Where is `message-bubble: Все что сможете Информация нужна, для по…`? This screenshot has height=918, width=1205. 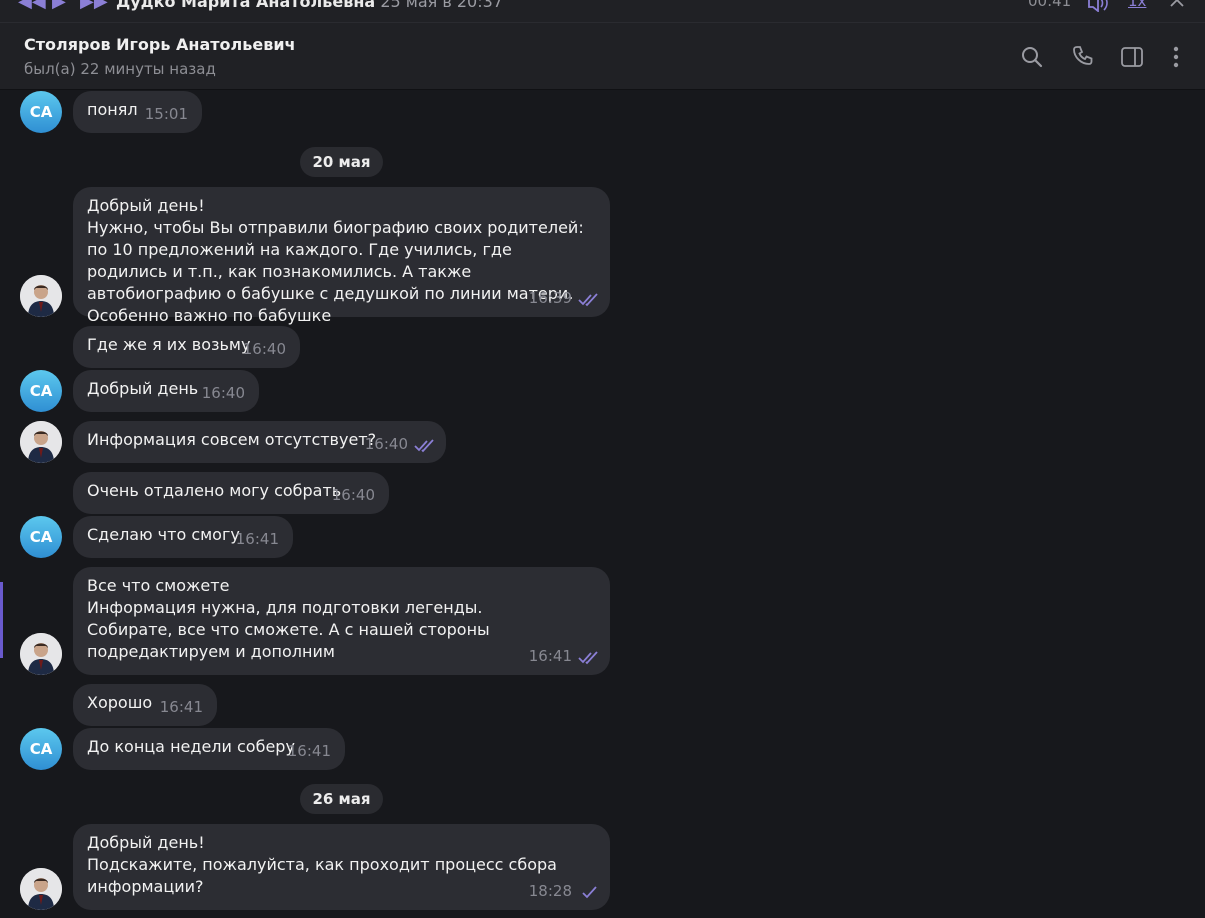 message-bubble: Все что сможете Информация нужна, для по… is located at coordinates (341, 621).